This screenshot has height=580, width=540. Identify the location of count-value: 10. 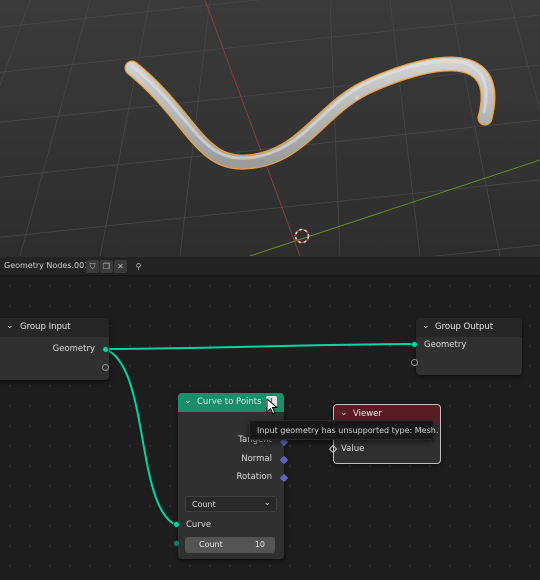
(259, 544).